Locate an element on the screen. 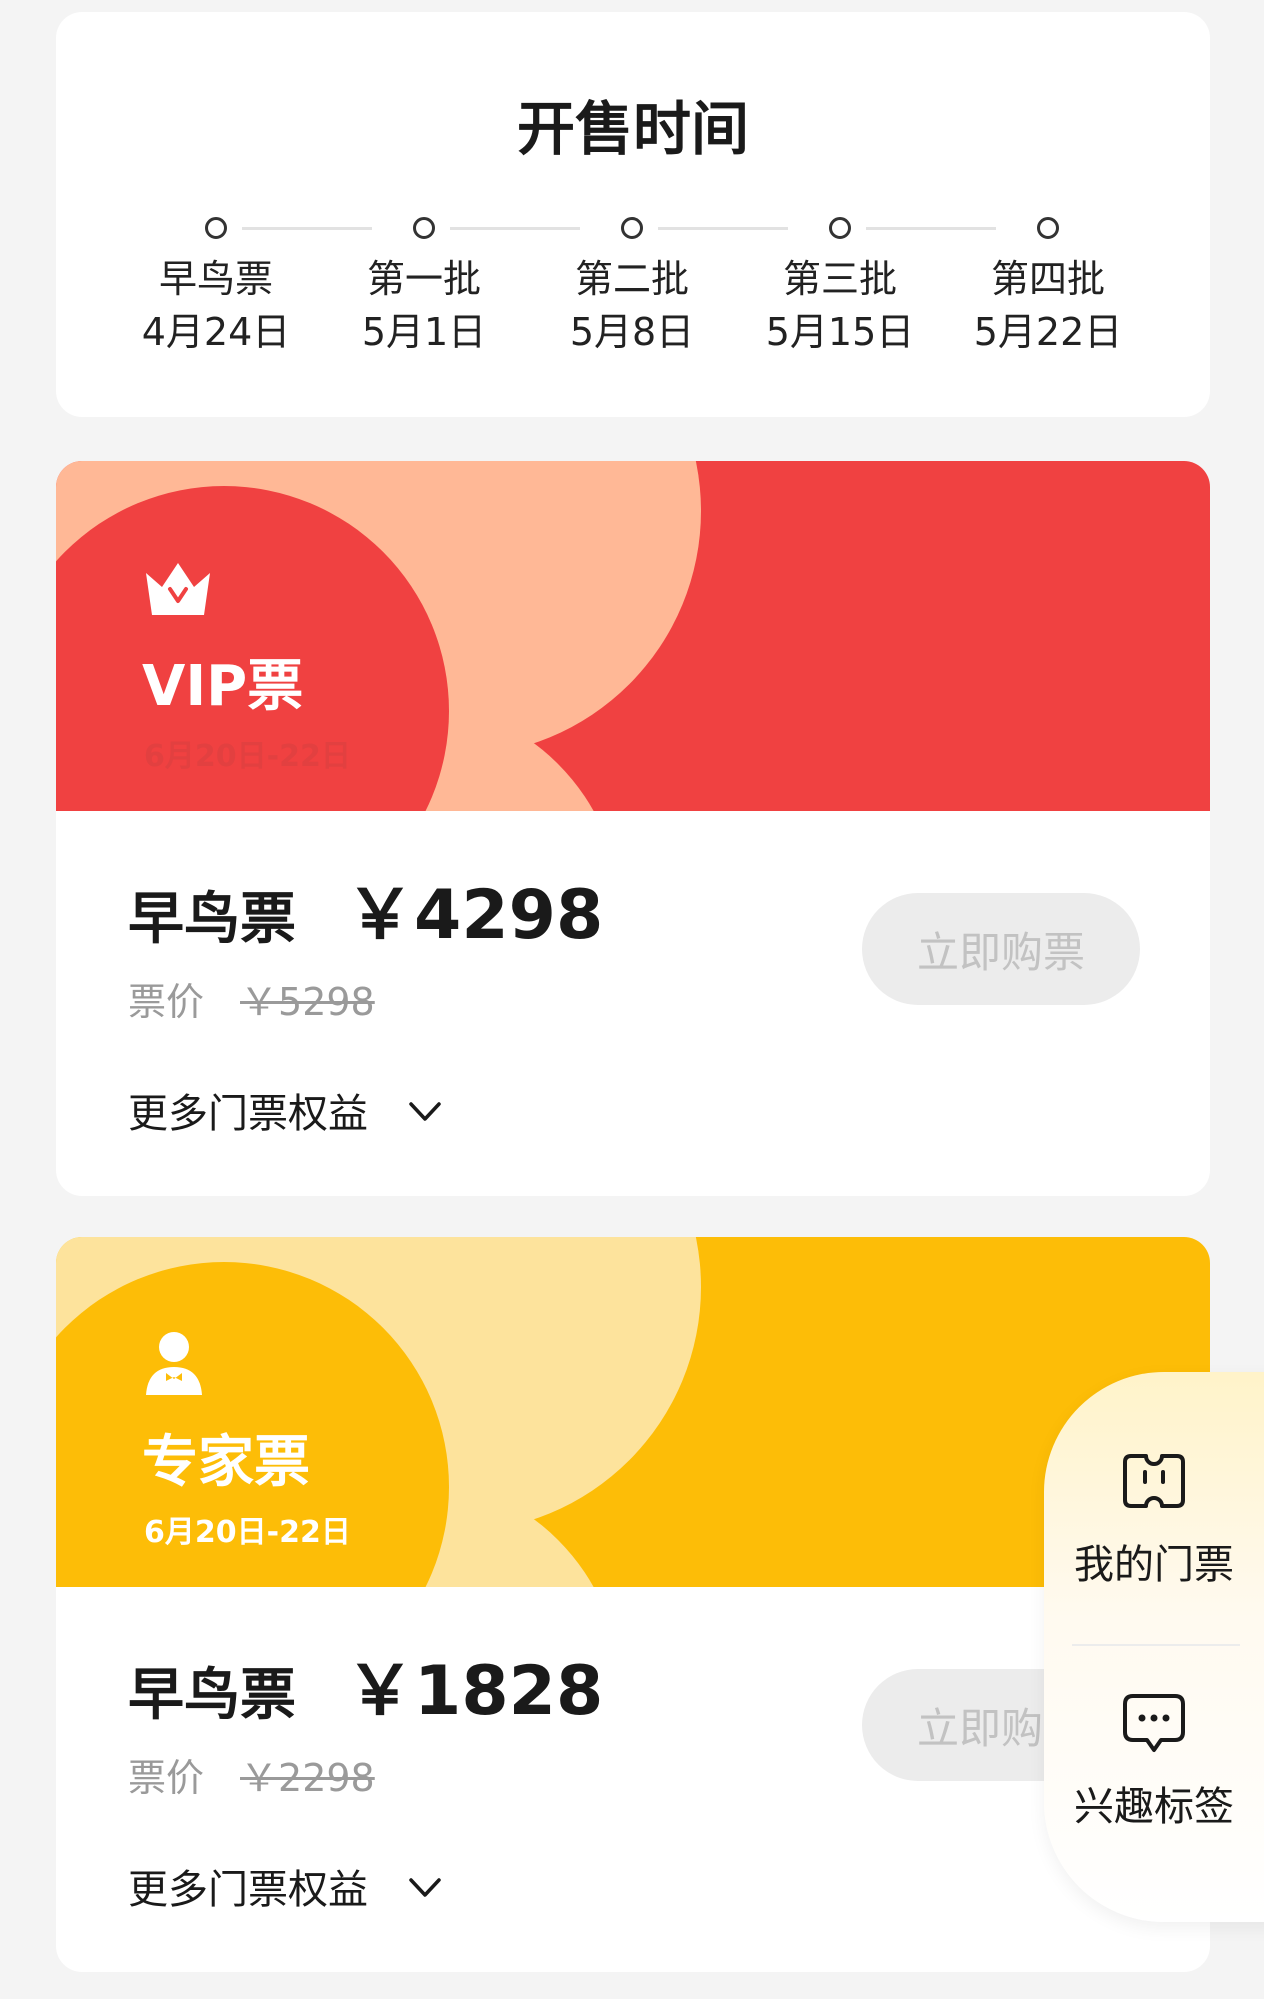 The image size is (1264, 1999). schedule-title: 开售时间 is located at coordinates (632, 129).